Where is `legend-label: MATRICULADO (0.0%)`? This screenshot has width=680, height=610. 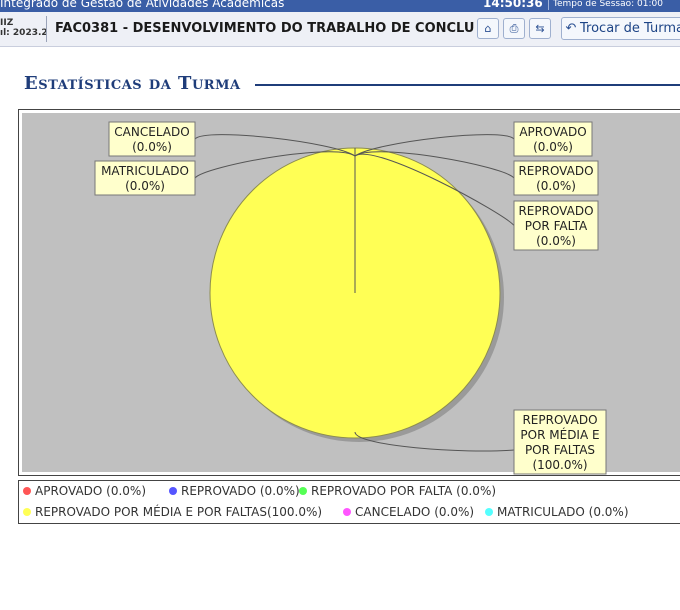 legend-label: MATRICULADO (0.0%) is located at coordinates (563, 512).